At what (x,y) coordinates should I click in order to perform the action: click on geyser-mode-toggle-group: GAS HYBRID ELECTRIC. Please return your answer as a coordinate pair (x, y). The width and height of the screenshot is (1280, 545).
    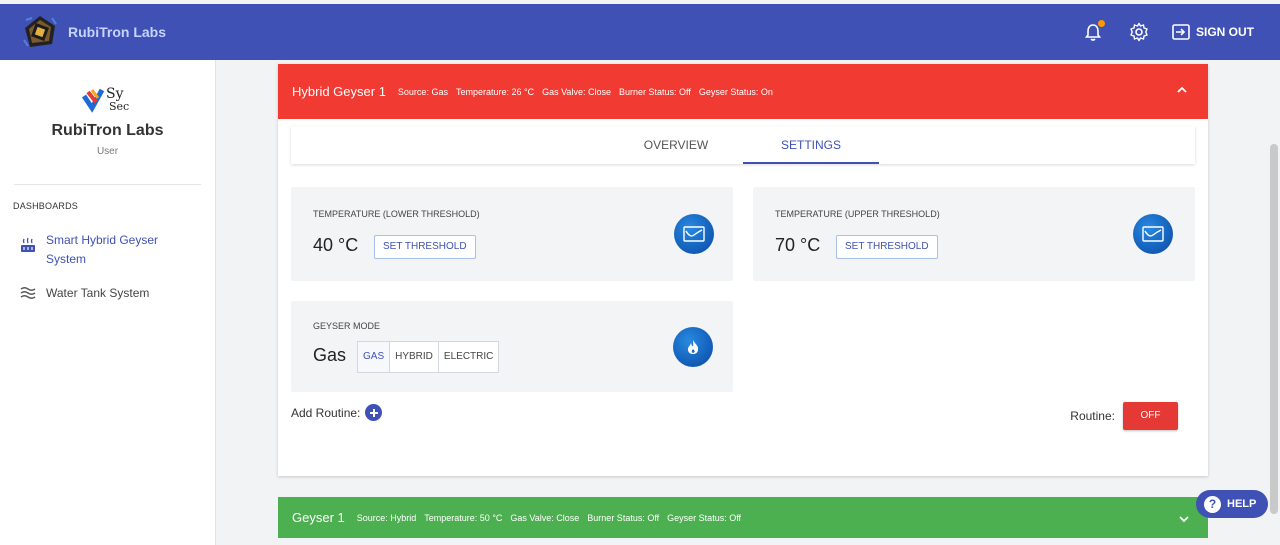
    Looking at the image, I should click on (428, 357).